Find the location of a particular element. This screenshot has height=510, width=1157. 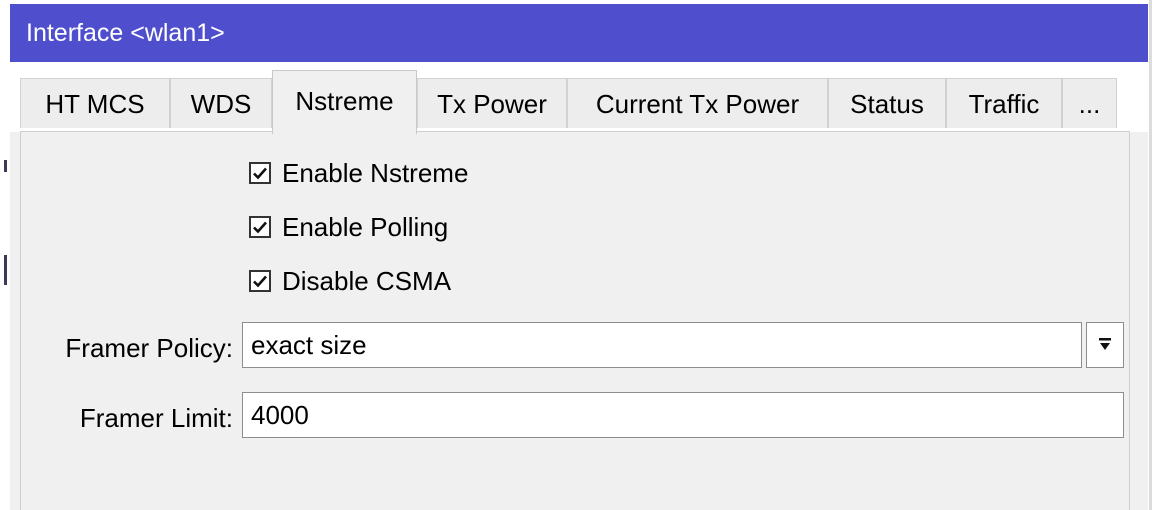

framer-policy-dropdown-button is located at coordinates (1105, 345).